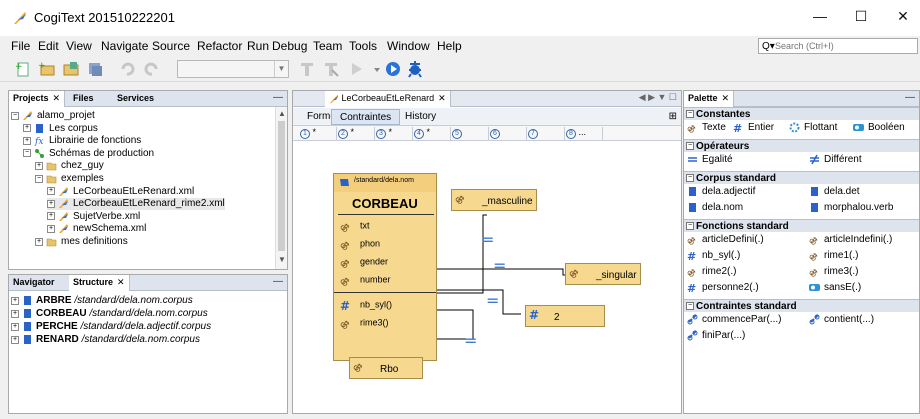 Image resolution: width=920 pixels, height=419 pixels. What do you see at coordinates (69, 179) in the screenshot?
I see `tree-item: − exemples` at bounding box center [69, 179].